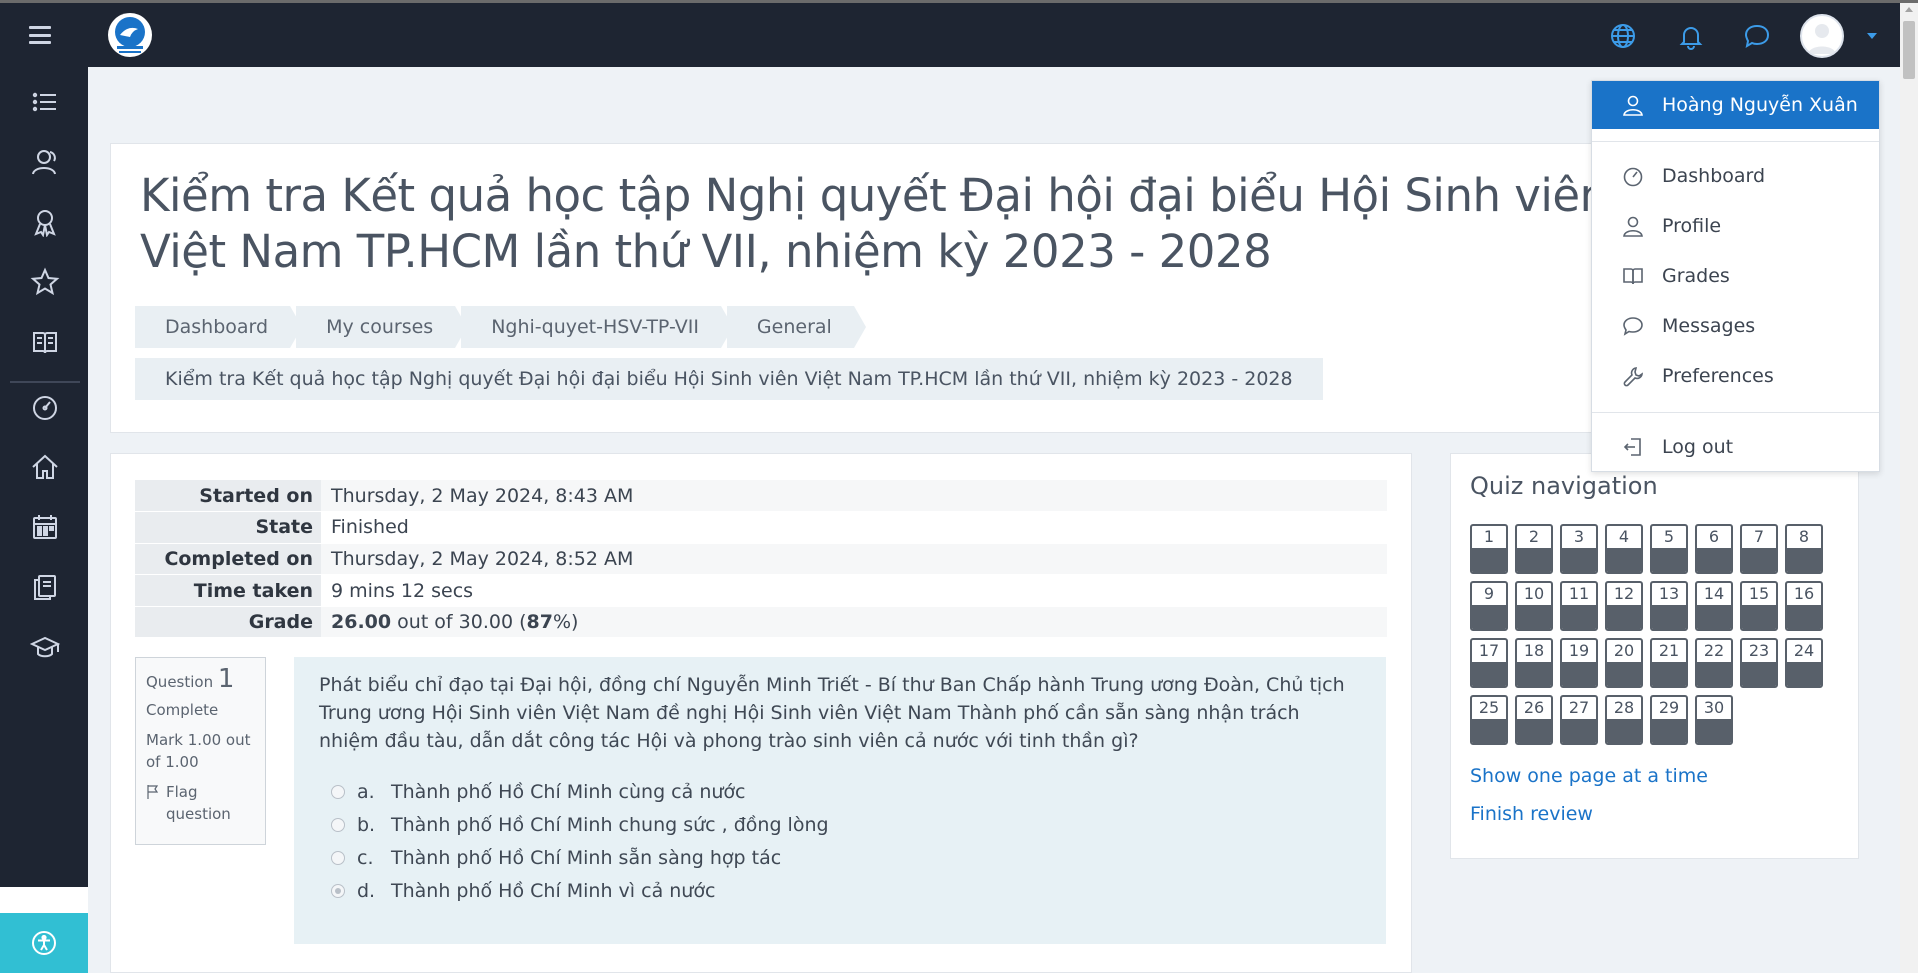 The height and width of the screenshot is (973, 1918). What do you see at coordinates (1757, 36) in the screenshot?
I see `messages-icon` at bounding box center [1757, 36].